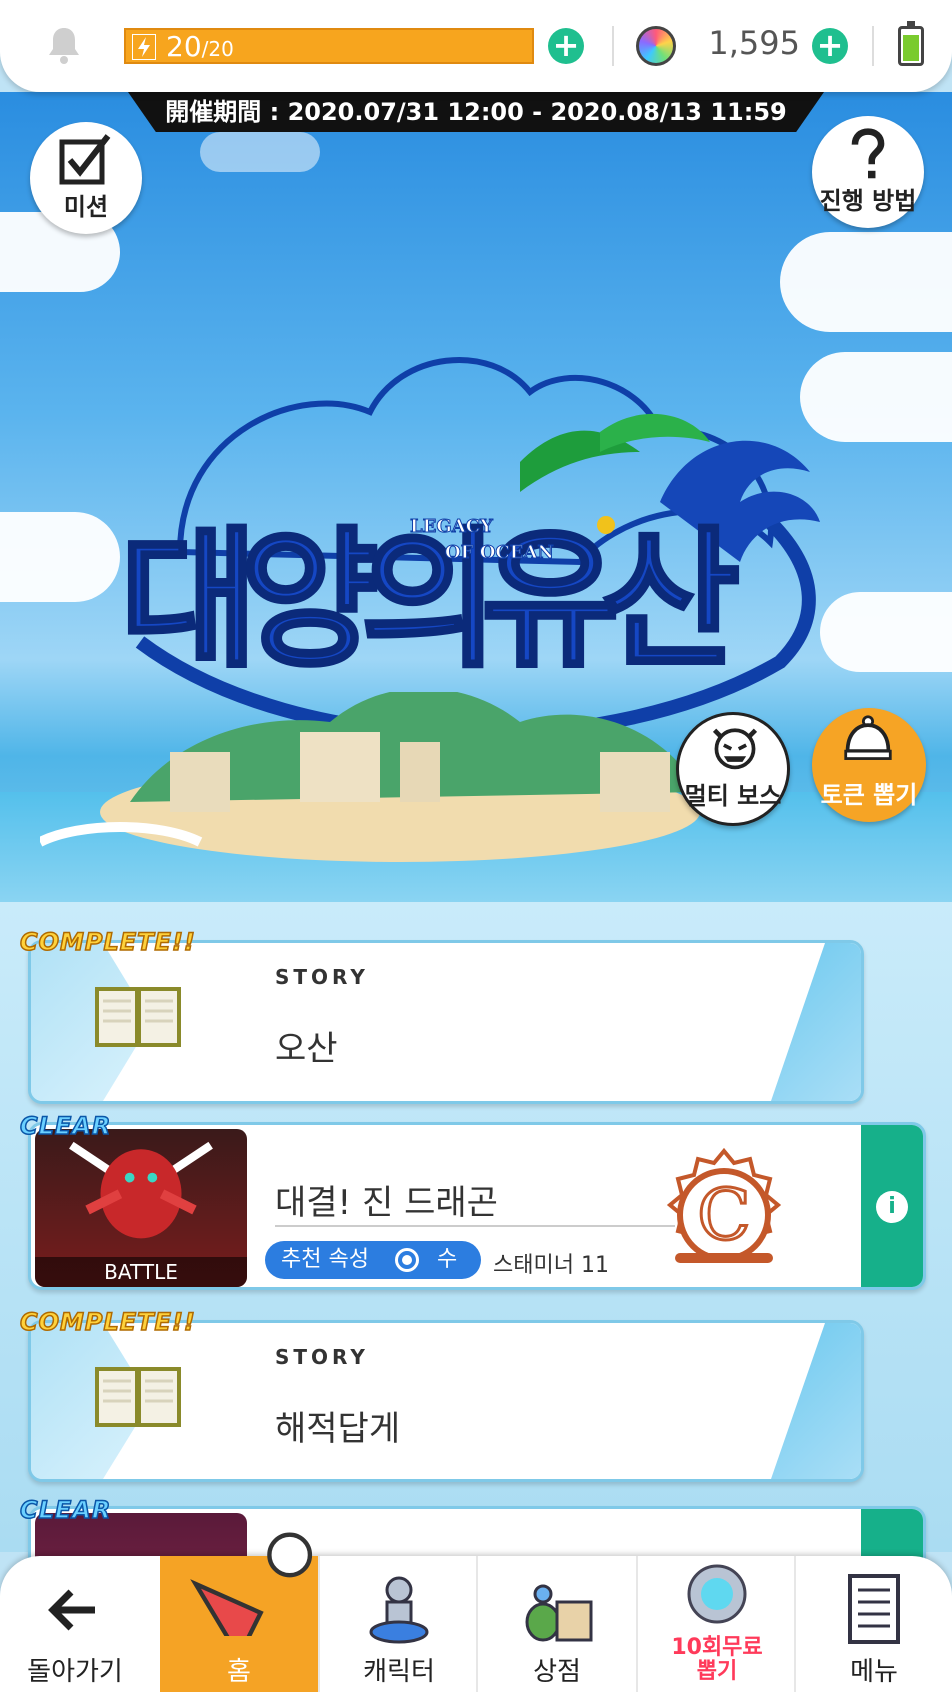 Image resolution: width=952 pixels, height=1692 pixels. Describe the element at coordinates (329, 46) in the screenshot. I see `stamina-gauge: 20/20` at that location.